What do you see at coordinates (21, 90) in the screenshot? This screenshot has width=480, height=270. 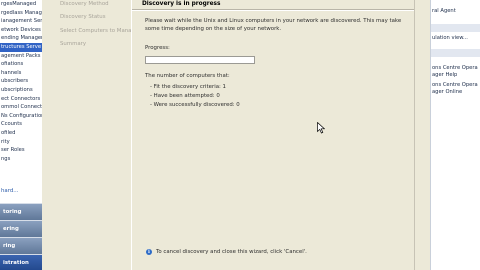 I see `nav-item: ubscriptions` at bounding box center [21, 90].